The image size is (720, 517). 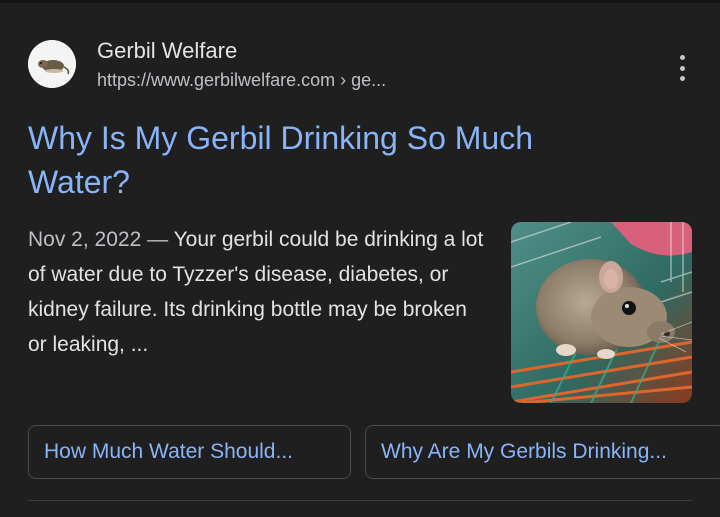 What do you see at coordinates (167, 51) in the screenshot?
I see `site-name: Gerbil Welfare` at bounding box center [167, 51].